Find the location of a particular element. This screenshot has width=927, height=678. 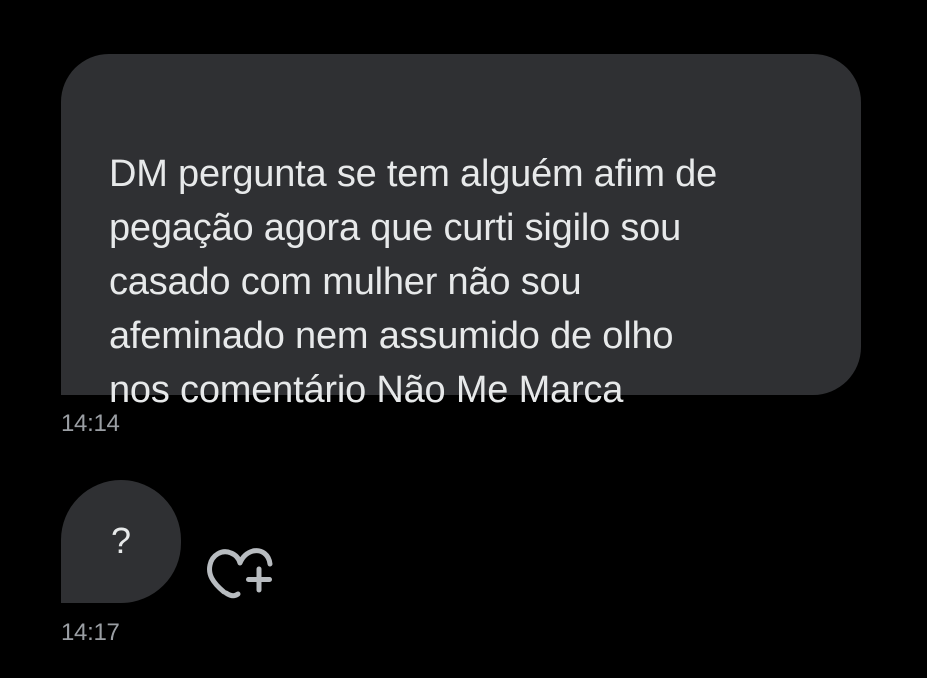

add-reaction-button is located at coordinates (240, 569).